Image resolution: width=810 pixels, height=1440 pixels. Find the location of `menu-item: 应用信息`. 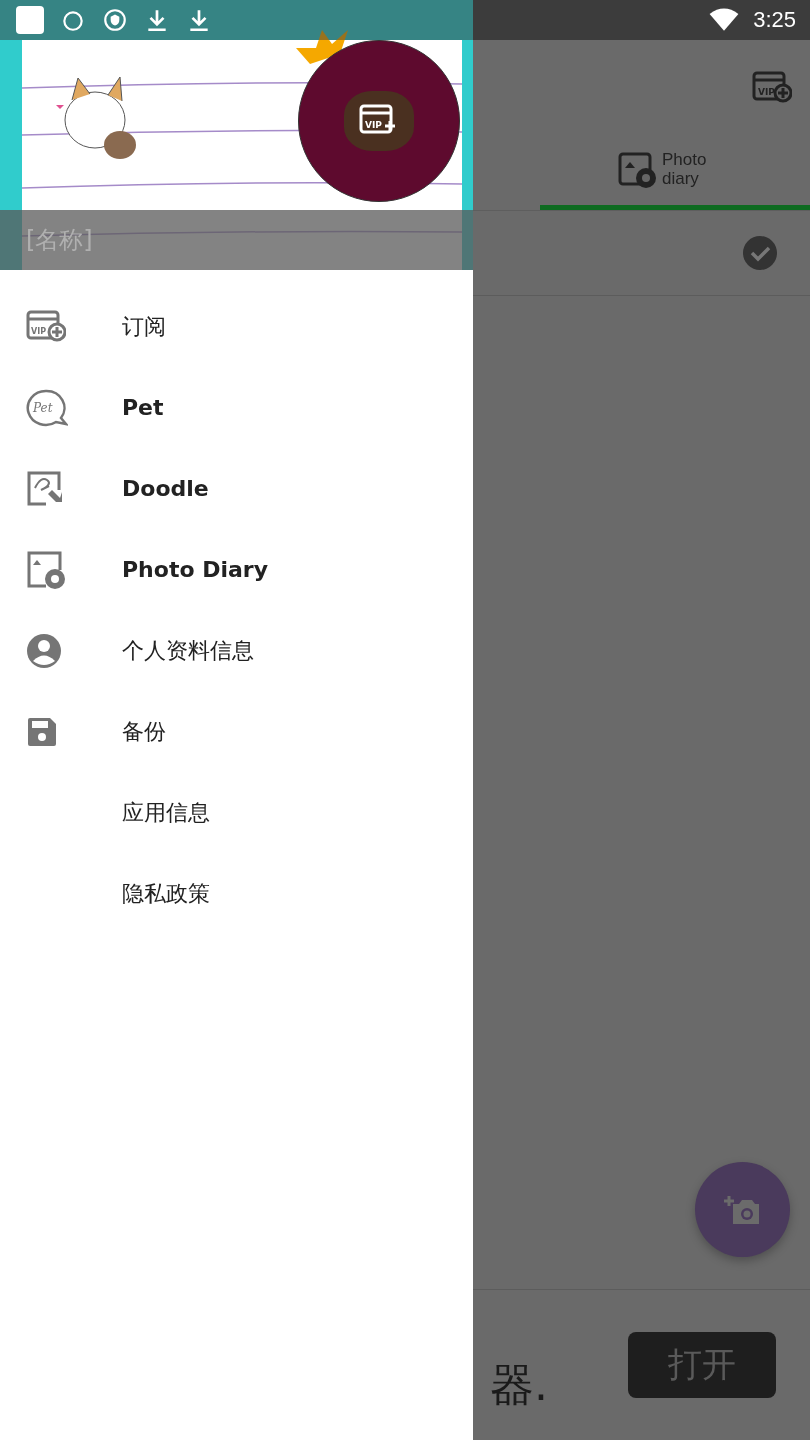

menu-item: 应用信息 is located at coordinates (236, 812).